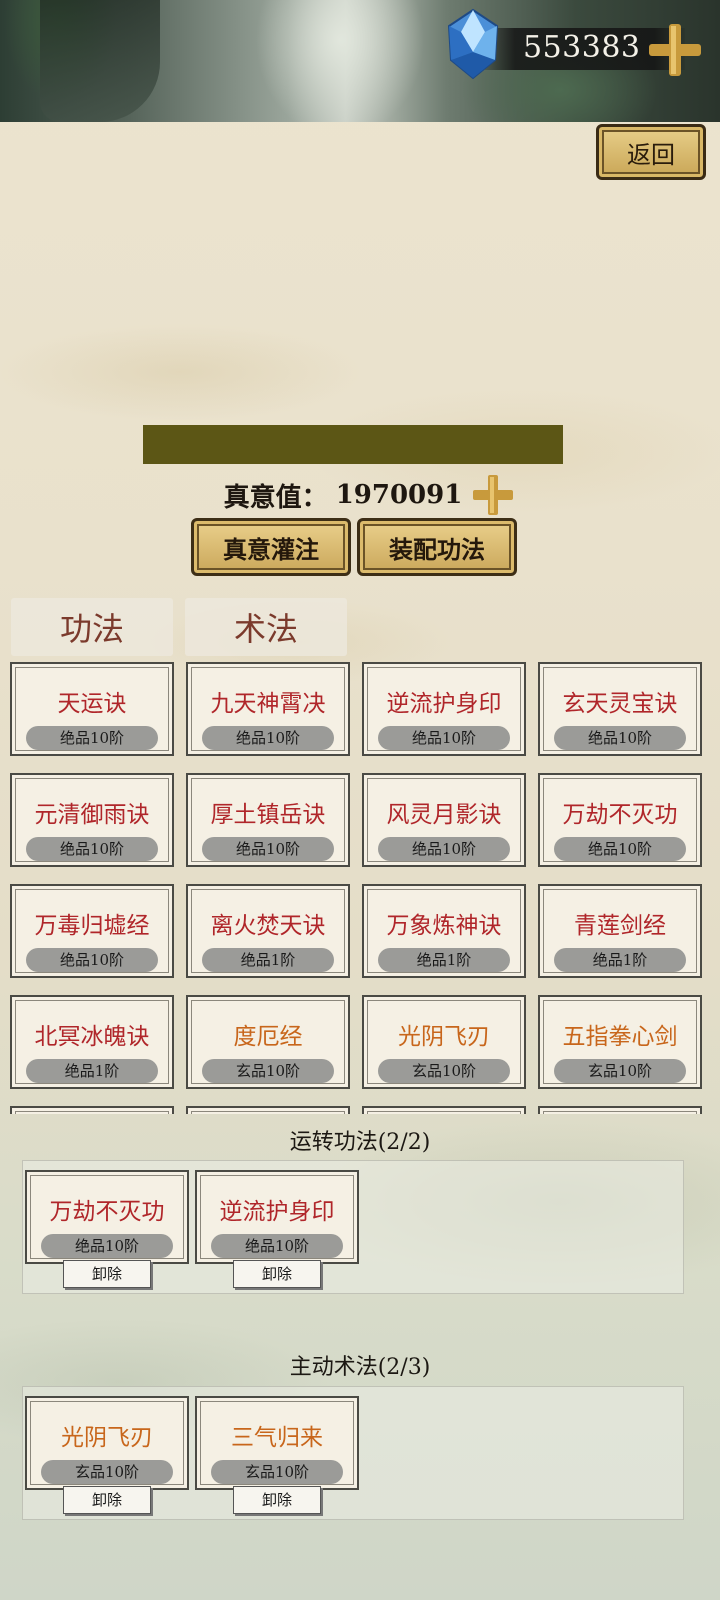  What do you see at coordinates (493, 495) in the screenshot?
I see `add-truth-icon` at bounding box center [493, 495].